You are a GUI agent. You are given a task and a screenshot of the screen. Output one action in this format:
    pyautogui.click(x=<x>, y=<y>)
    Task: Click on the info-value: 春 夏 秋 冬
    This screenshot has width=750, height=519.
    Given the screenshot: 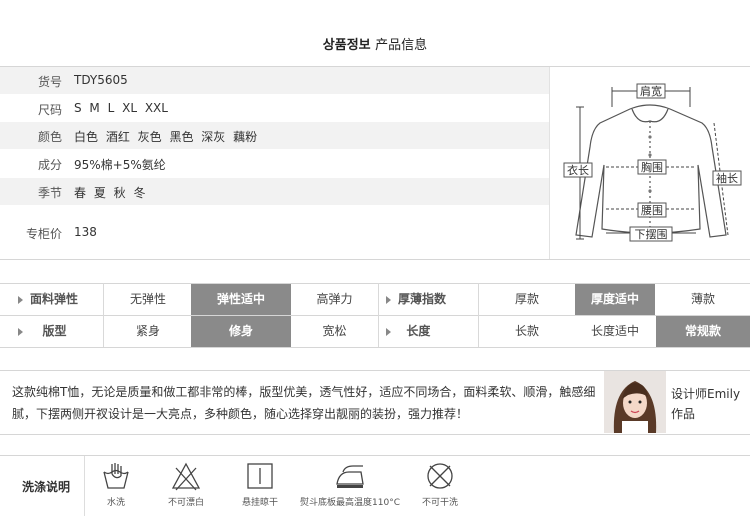 What is the action you would take?
    pyautogui.click(x=110, y=193)
    